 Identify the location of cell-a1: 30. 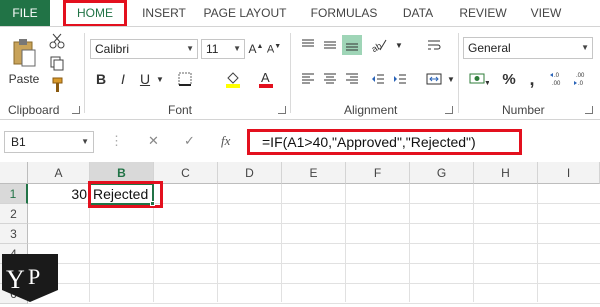
(59, 194).